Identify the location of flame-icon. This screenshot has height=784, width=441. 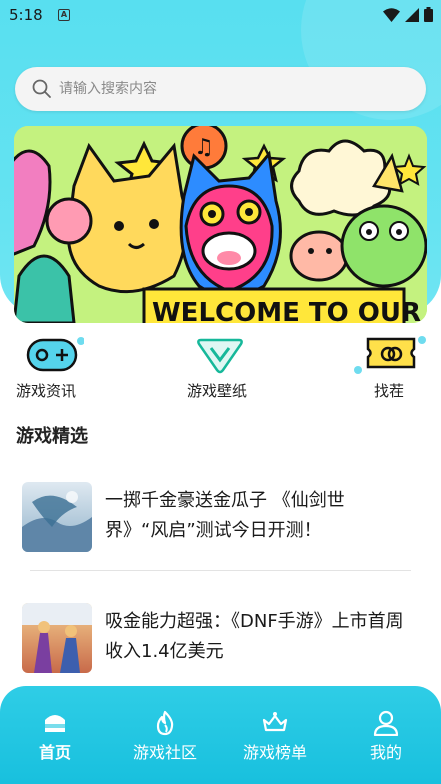
(165, 723).